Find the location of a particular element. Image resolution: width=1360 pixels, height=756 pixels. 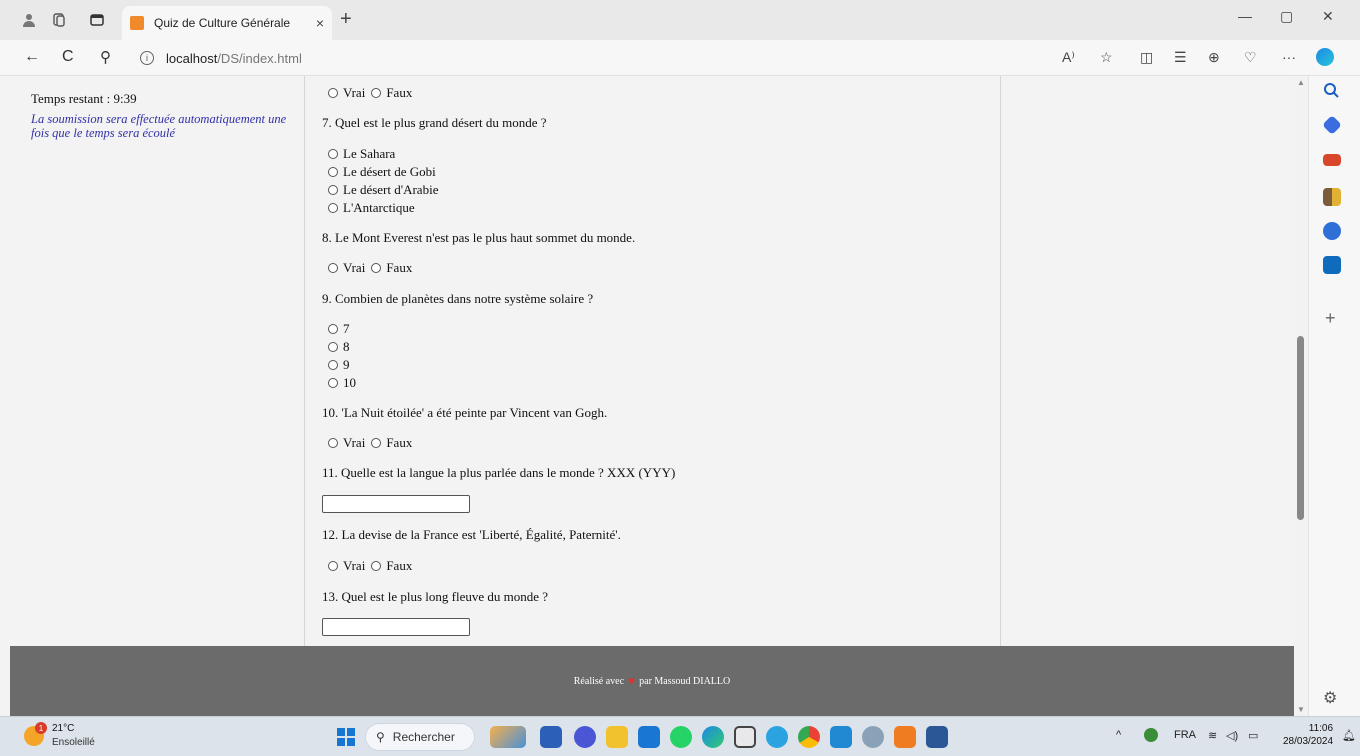

page-footer: Réalisé avec ♥ par Massoud DIALLO is located at coordinates (652, 681).